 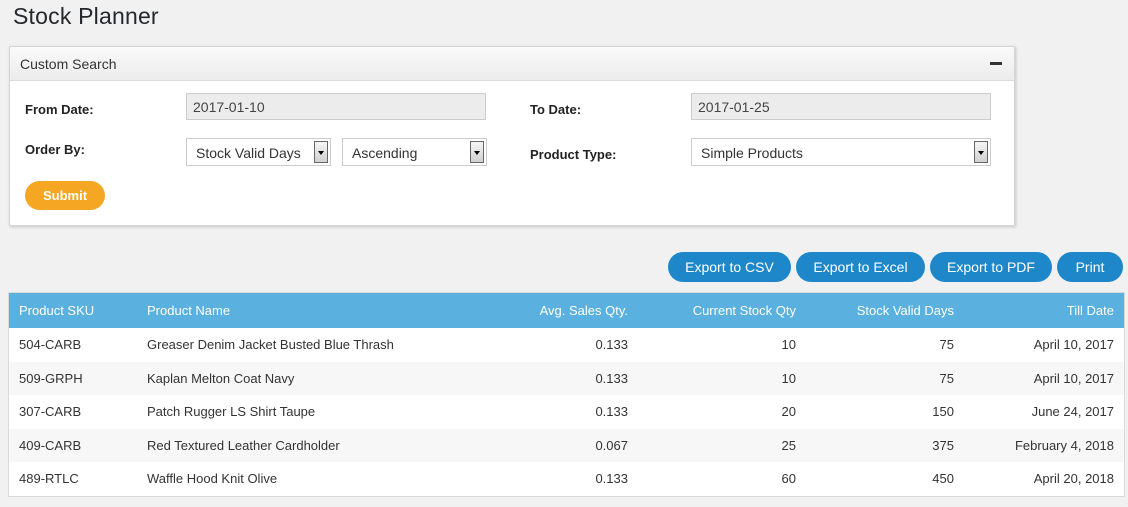 What do you see at coordinates (1044, 310) in the screenshot?
I see `column-header-till-date: Till Date` at bounding box center [1044, 310].